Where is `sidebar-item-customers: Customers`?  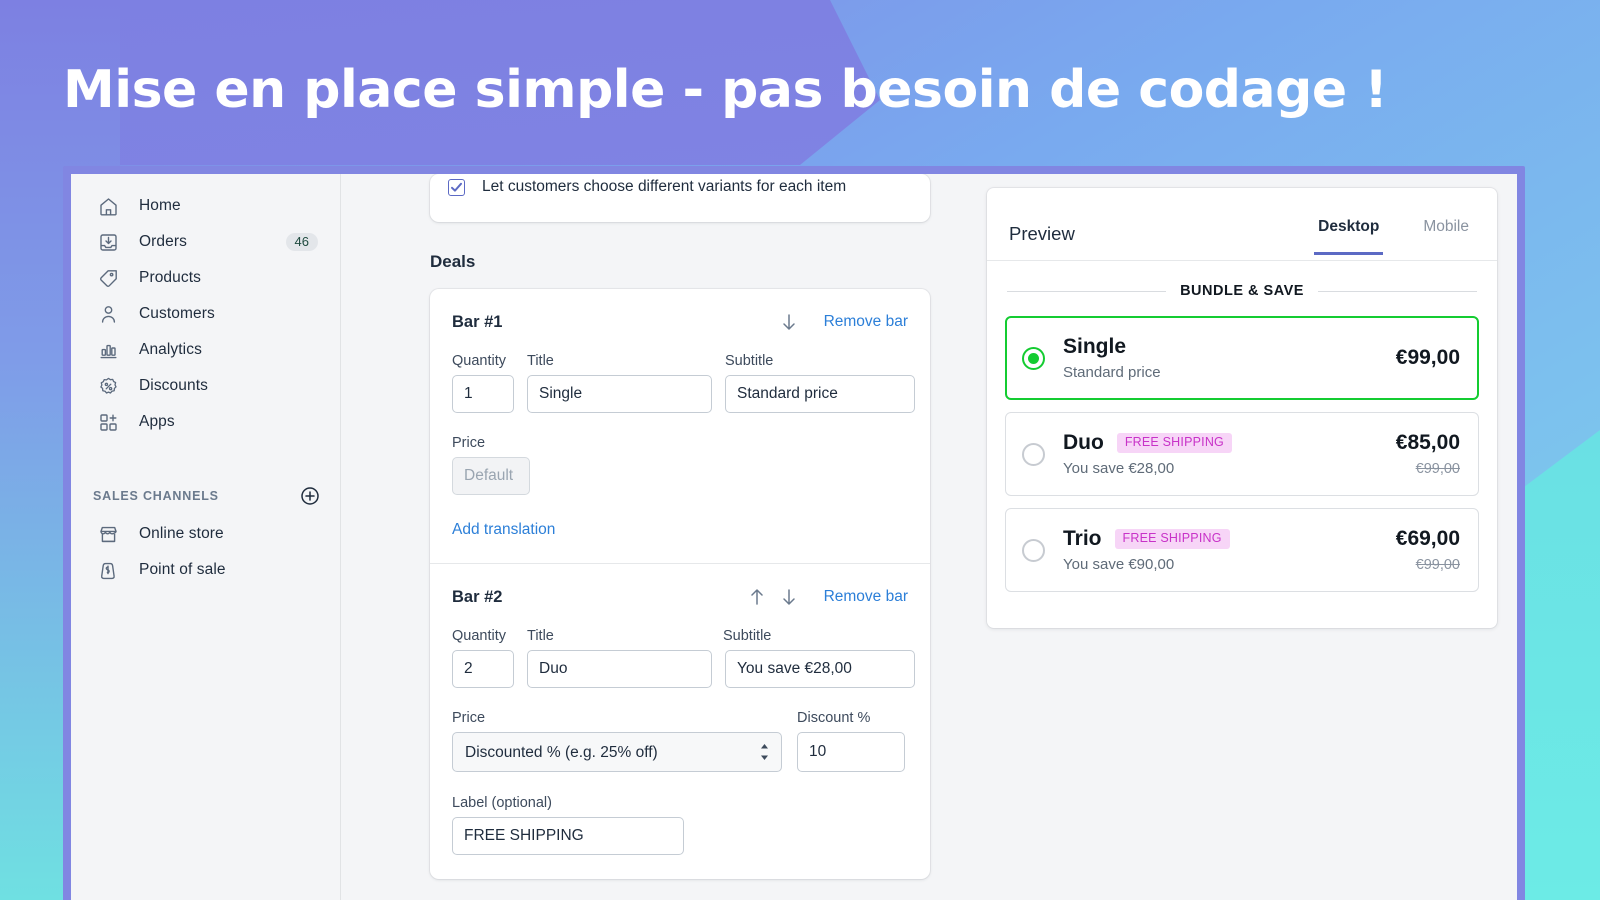 sidebar-item-customers: Customers is located at coordinates (205, 314).